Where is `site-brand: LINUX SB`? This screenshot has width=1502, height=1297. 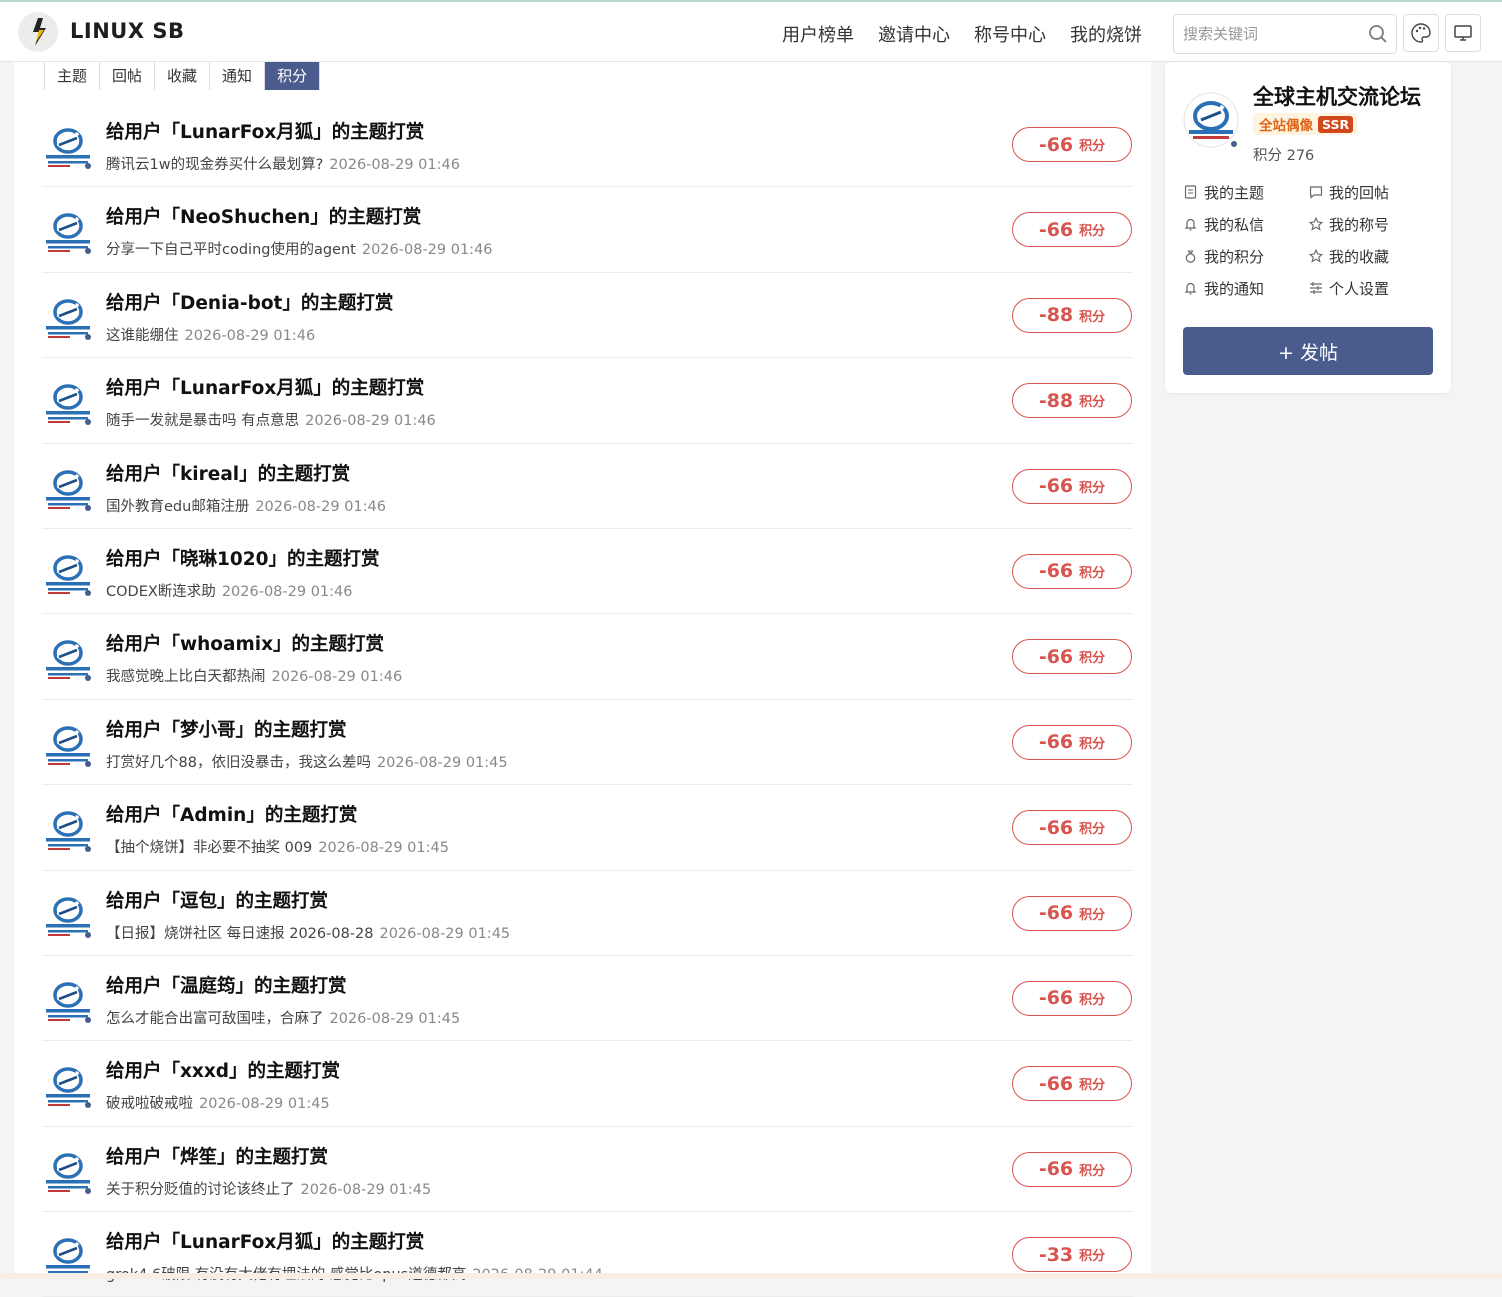 site-brand: LINUX SB is located at coordinates (127, 31).